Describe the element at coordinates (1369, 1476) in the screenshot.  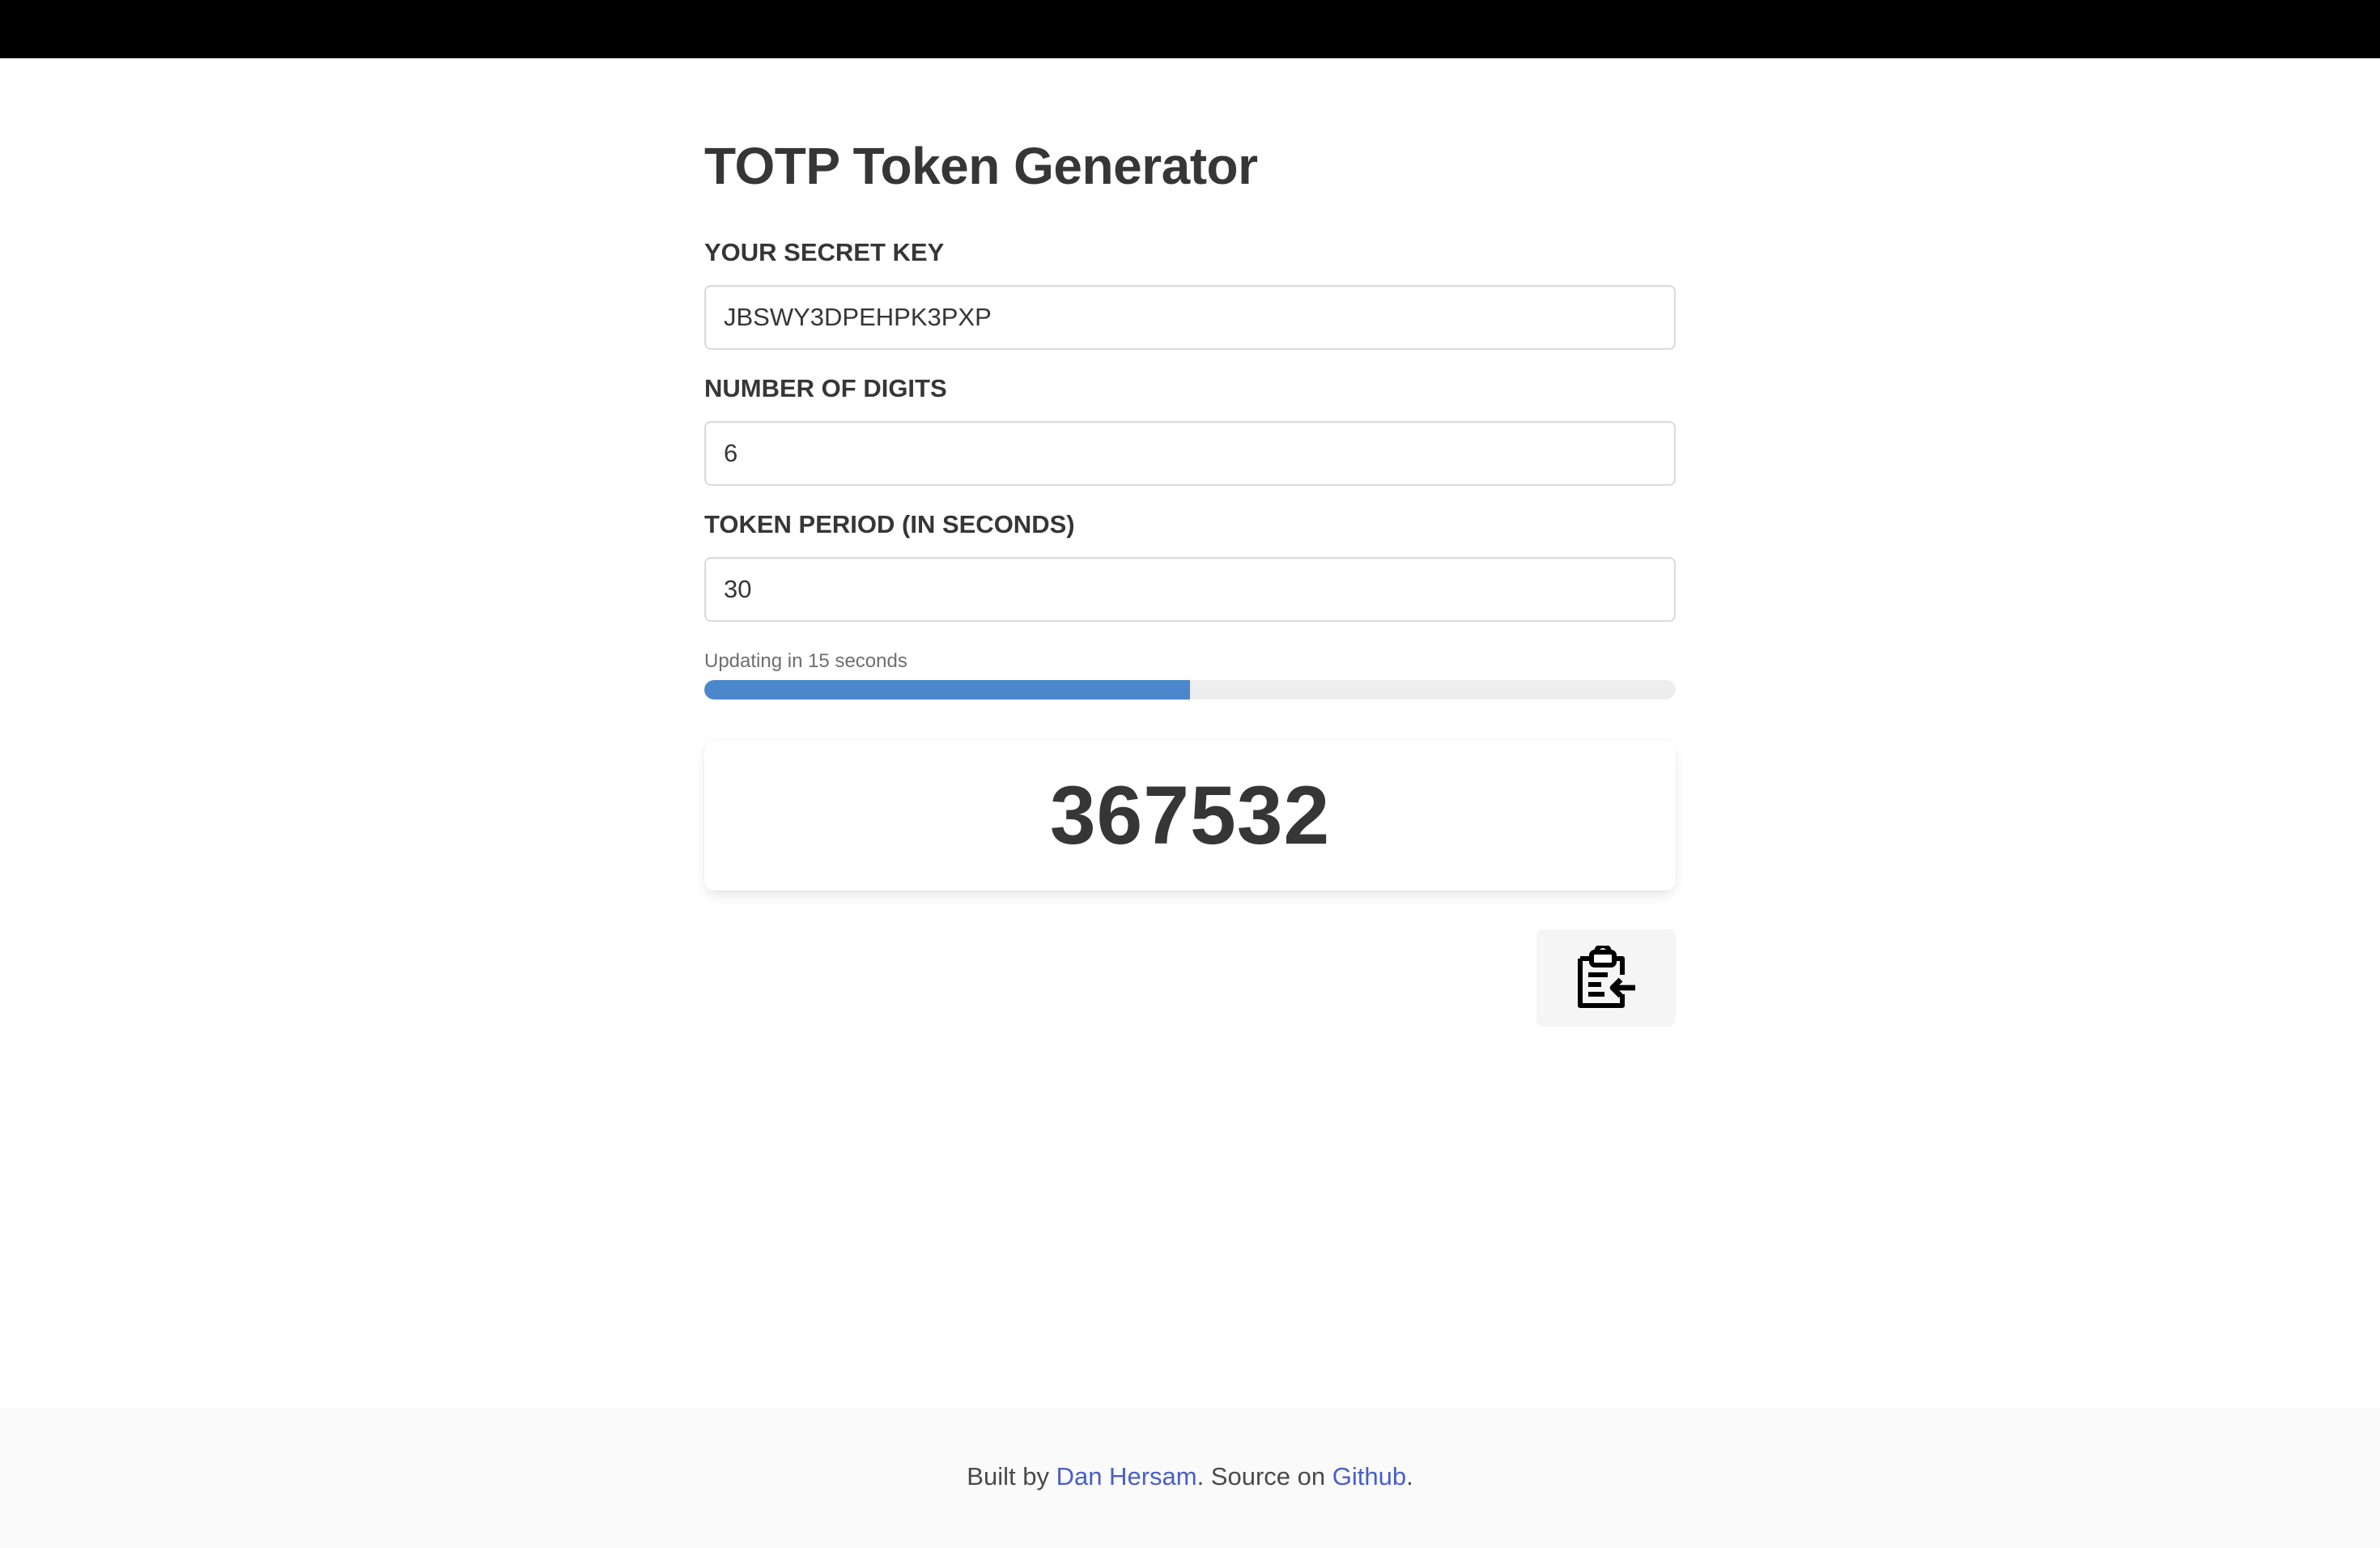
I see `github-link: Github` at that location.